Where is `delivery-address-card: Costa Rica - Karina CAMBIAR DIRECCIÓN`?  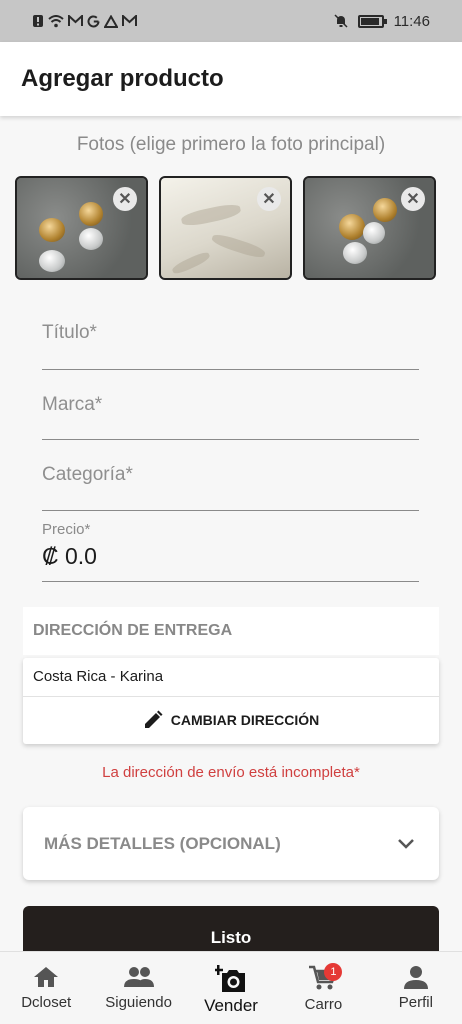
delivery-address-card: Costa Rica - Karina CAMBIAR DIRECCIÓN is located at coordinates (231, 701).